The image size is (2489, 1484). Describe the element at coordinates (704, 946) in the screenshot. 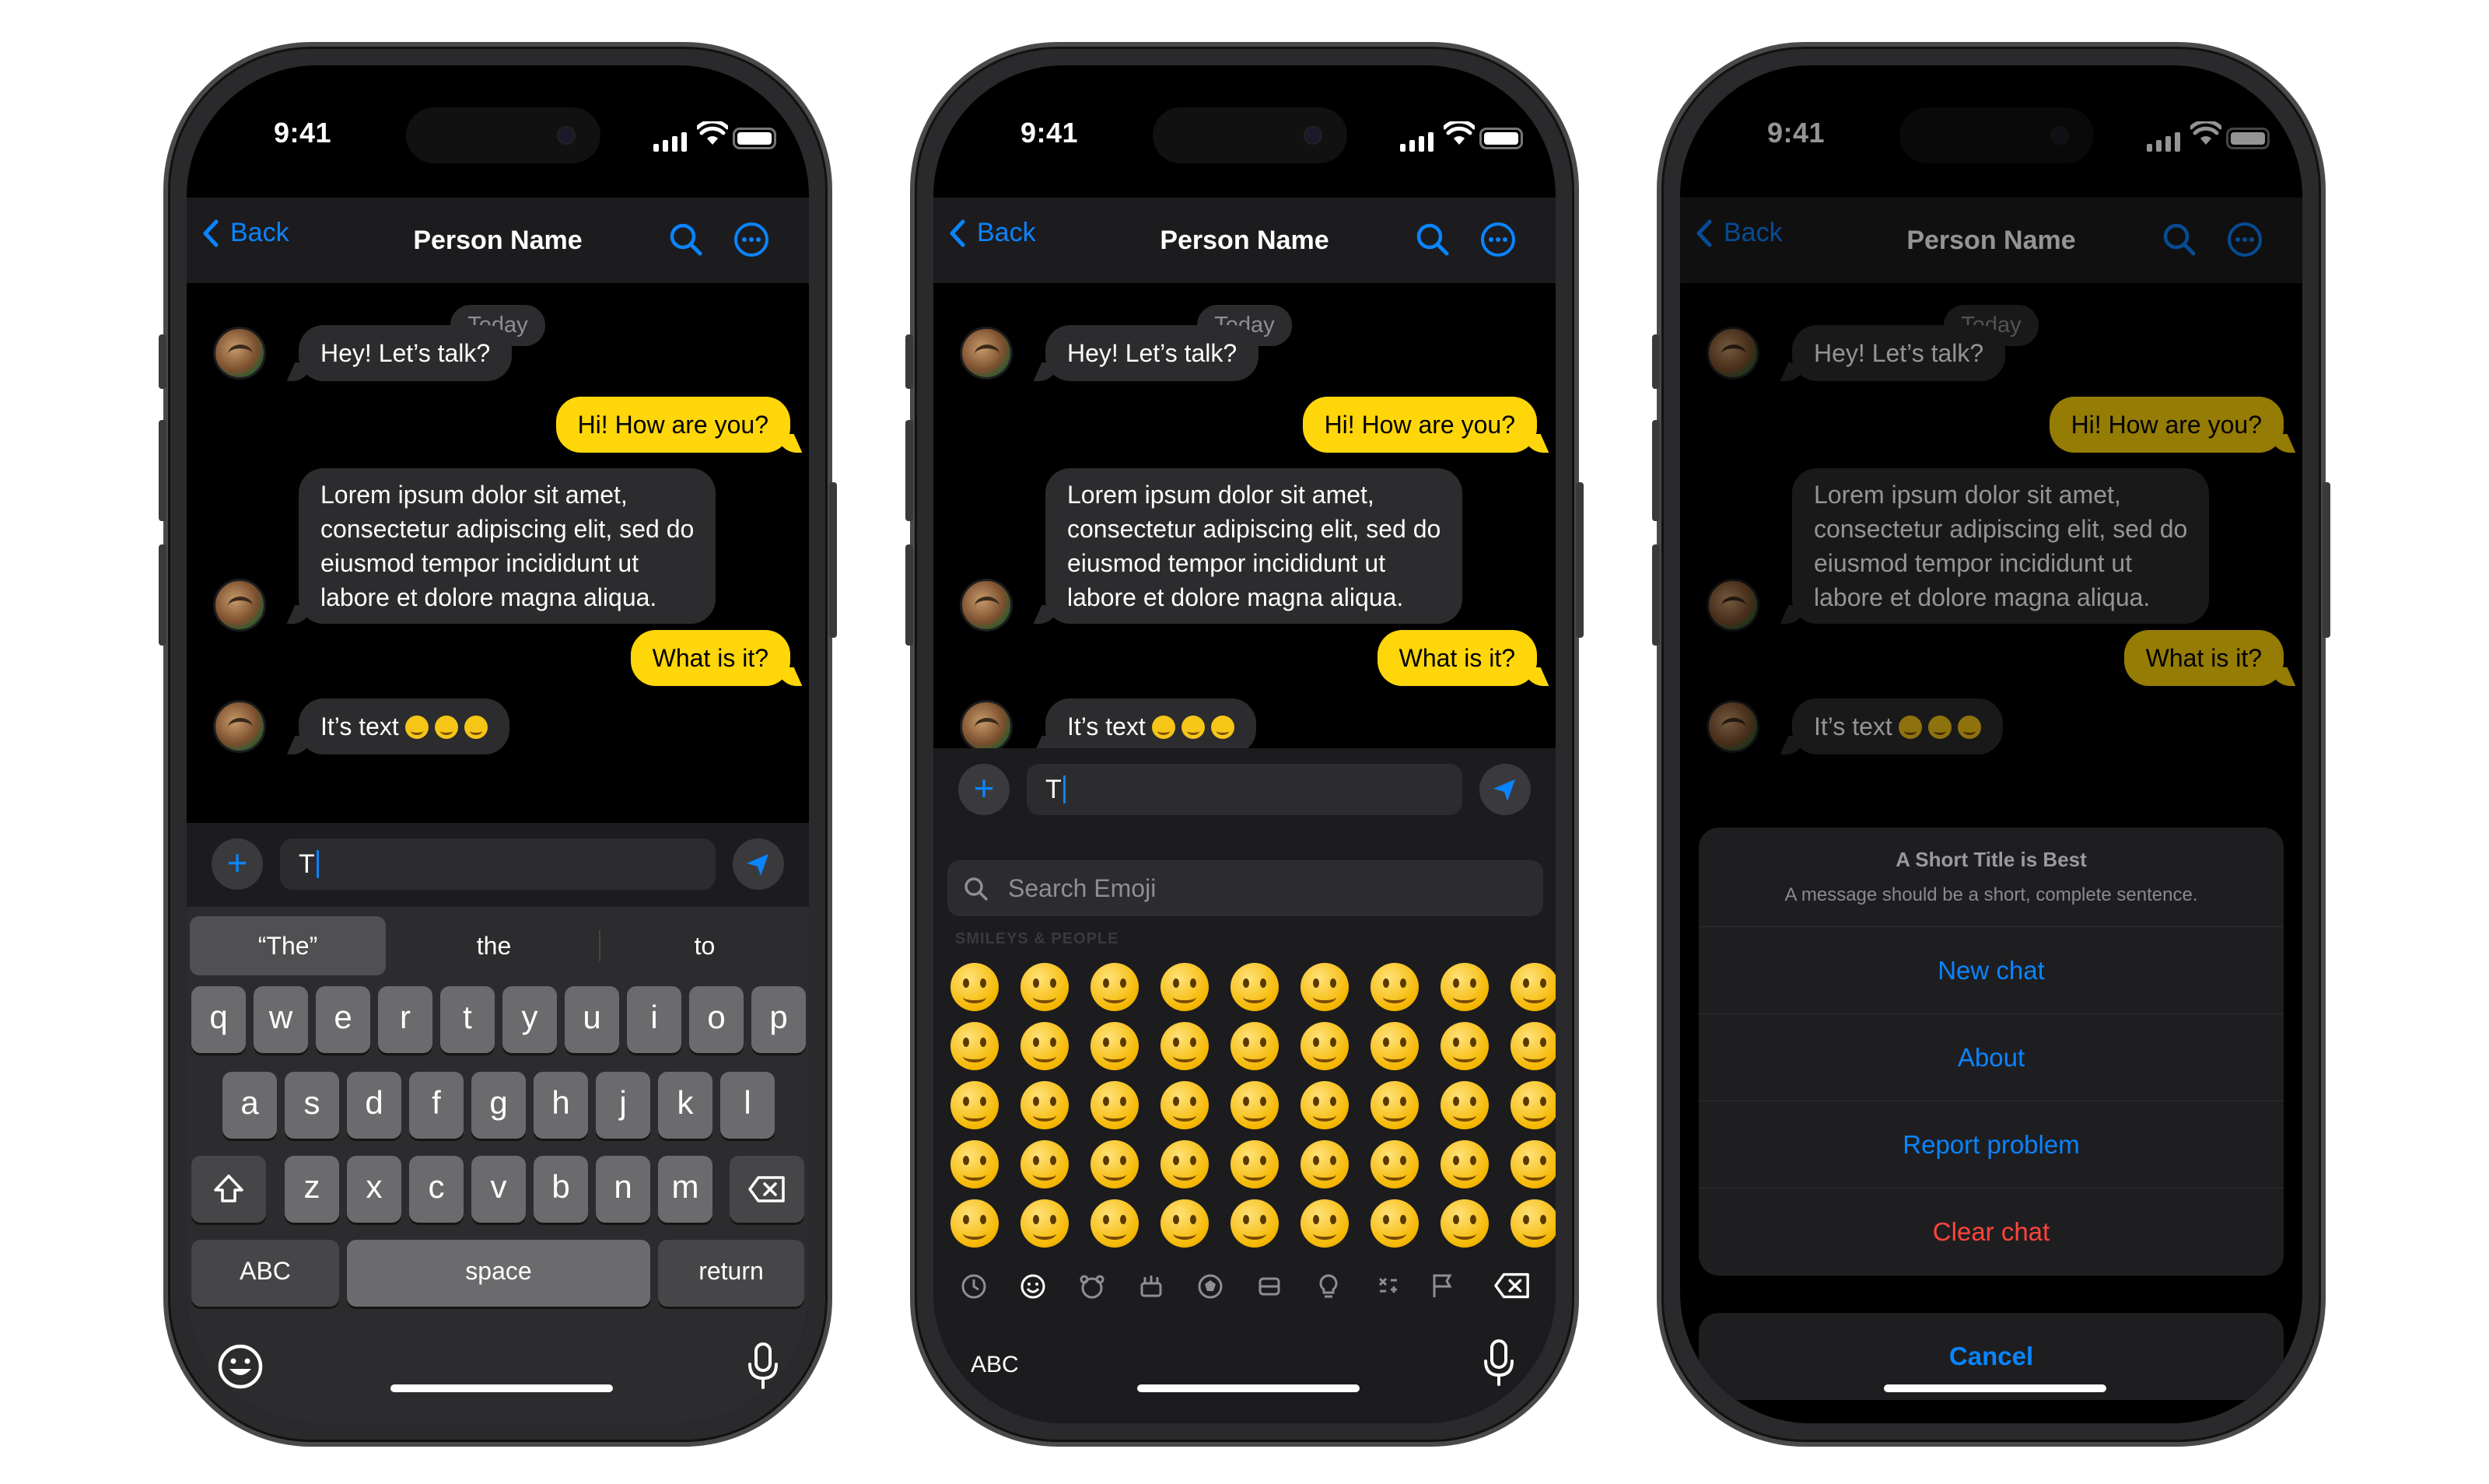

I see `suggestion-item: to` at that location.